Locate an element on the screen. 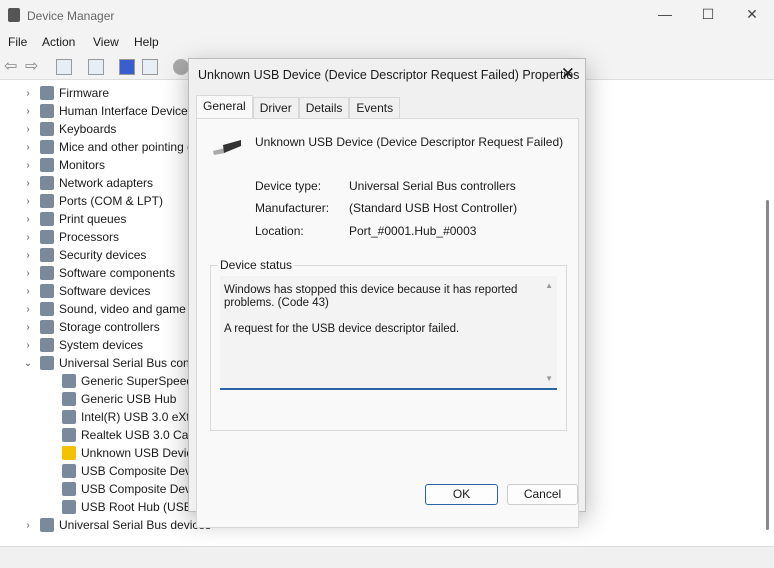  tree-item-label: Software components is located at coordinates (117, 273).